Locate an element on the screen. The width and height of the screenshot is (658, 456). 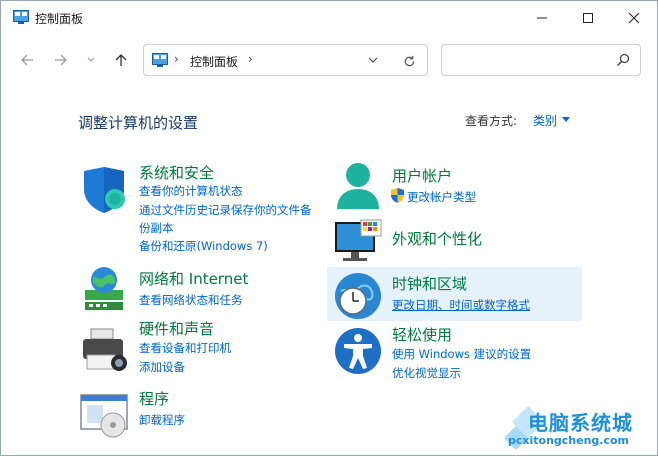
control-panel-app-icon is located at coordinates (21, 17).